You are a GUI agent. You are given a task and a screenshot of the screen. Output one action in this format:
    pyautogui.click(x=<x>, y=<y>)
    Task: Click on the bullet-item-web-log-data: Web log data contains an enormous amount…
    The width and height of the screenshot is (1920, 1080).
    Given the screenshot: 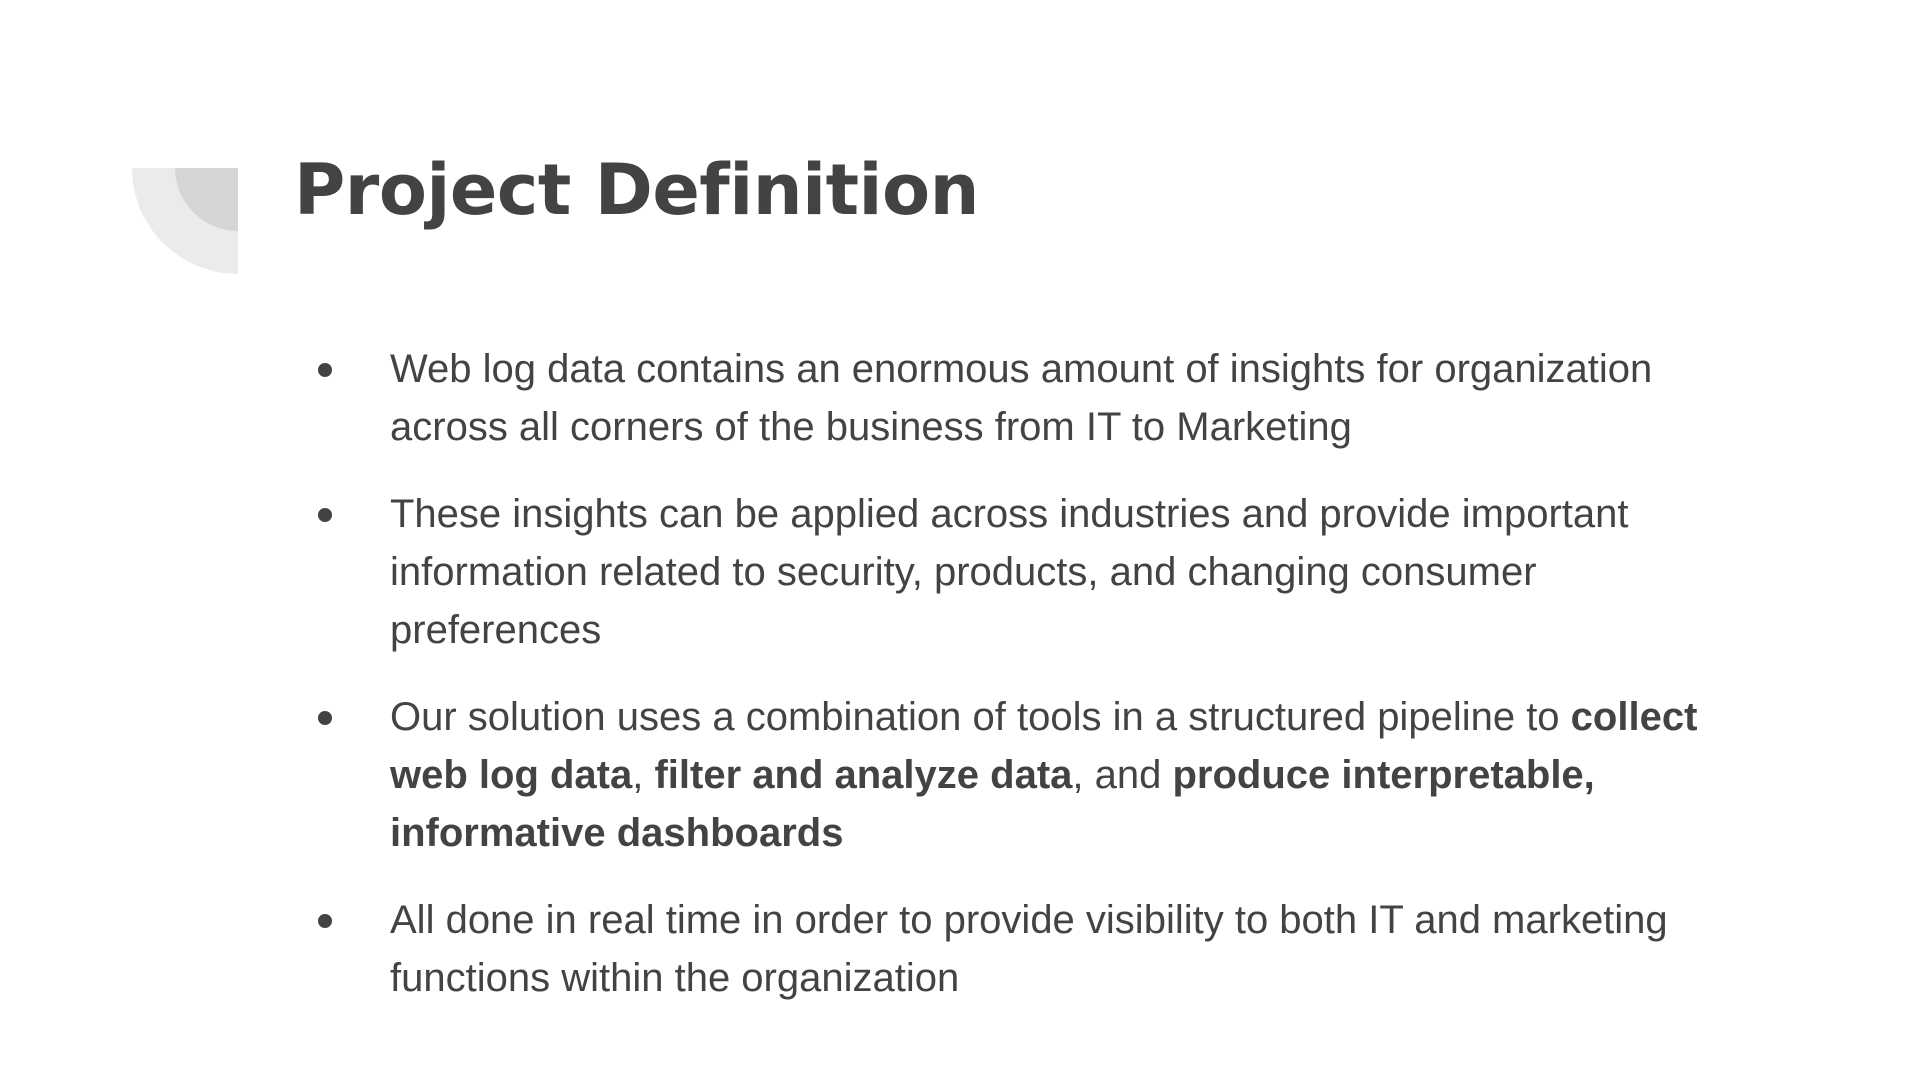 What is the action you would take?
    pyautogui.click(x=1034, y=398)
    